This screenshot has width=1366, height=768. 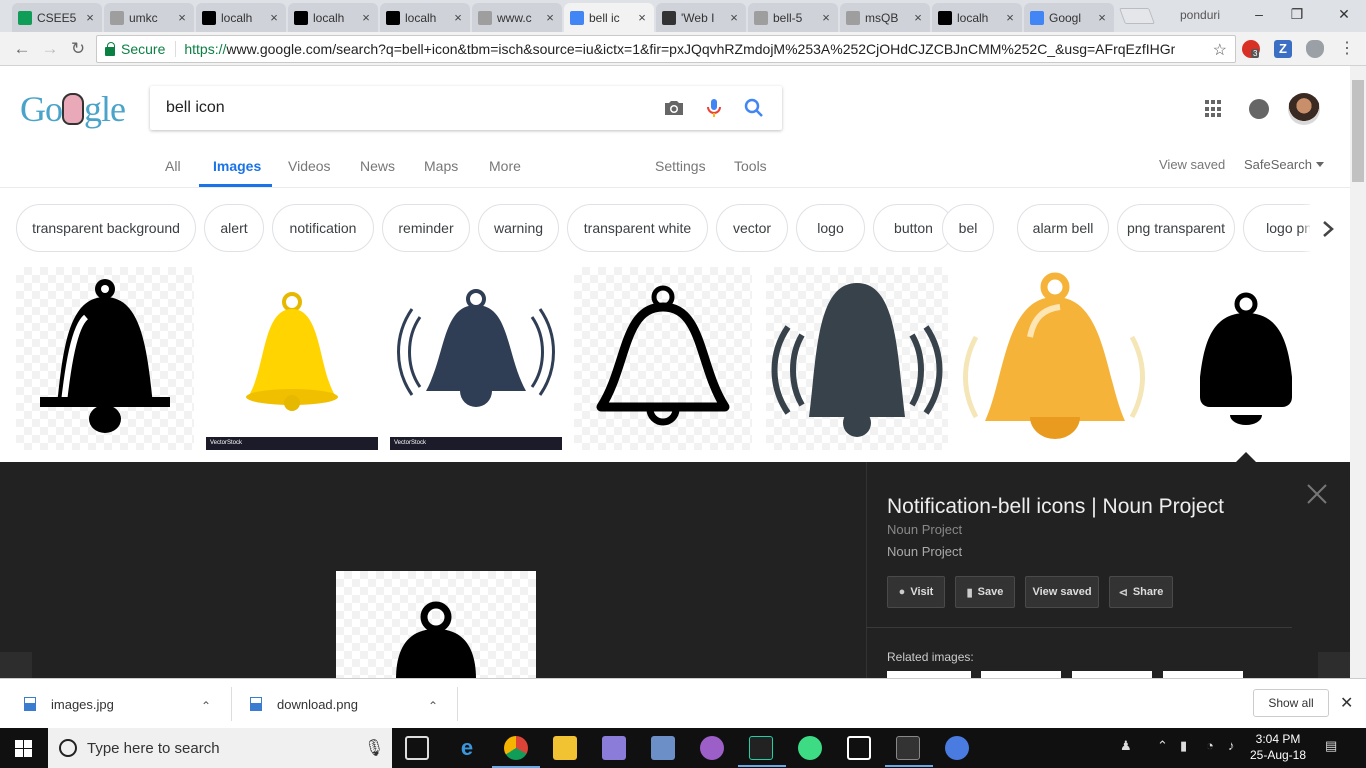 What do you see at coordinates (57, 17) in the screenshot?
I see `browser-tab: CSEE5 ×` at bounding box center [57, 17].